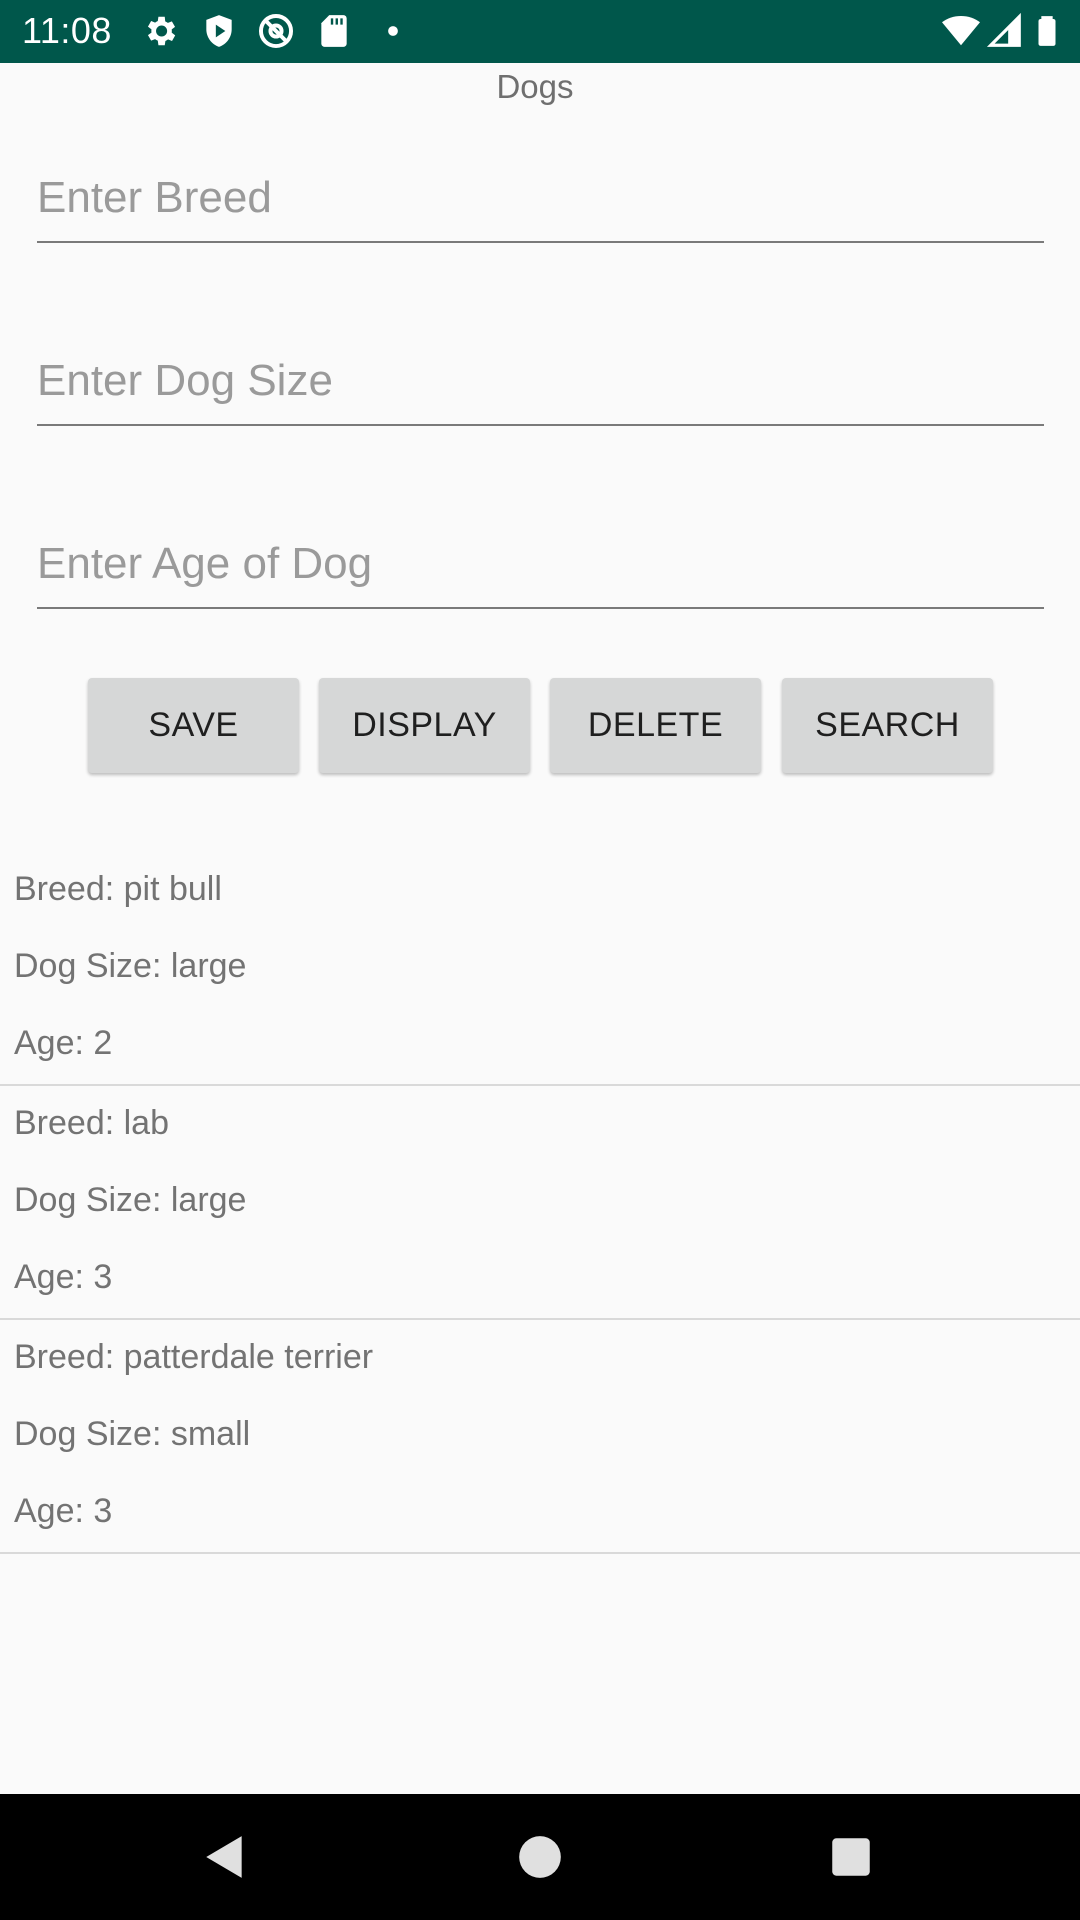  What do you see at coordinates (67, 30) in the screenshot?
I see `status-time: 11:08` at bounding box center [67, 30].